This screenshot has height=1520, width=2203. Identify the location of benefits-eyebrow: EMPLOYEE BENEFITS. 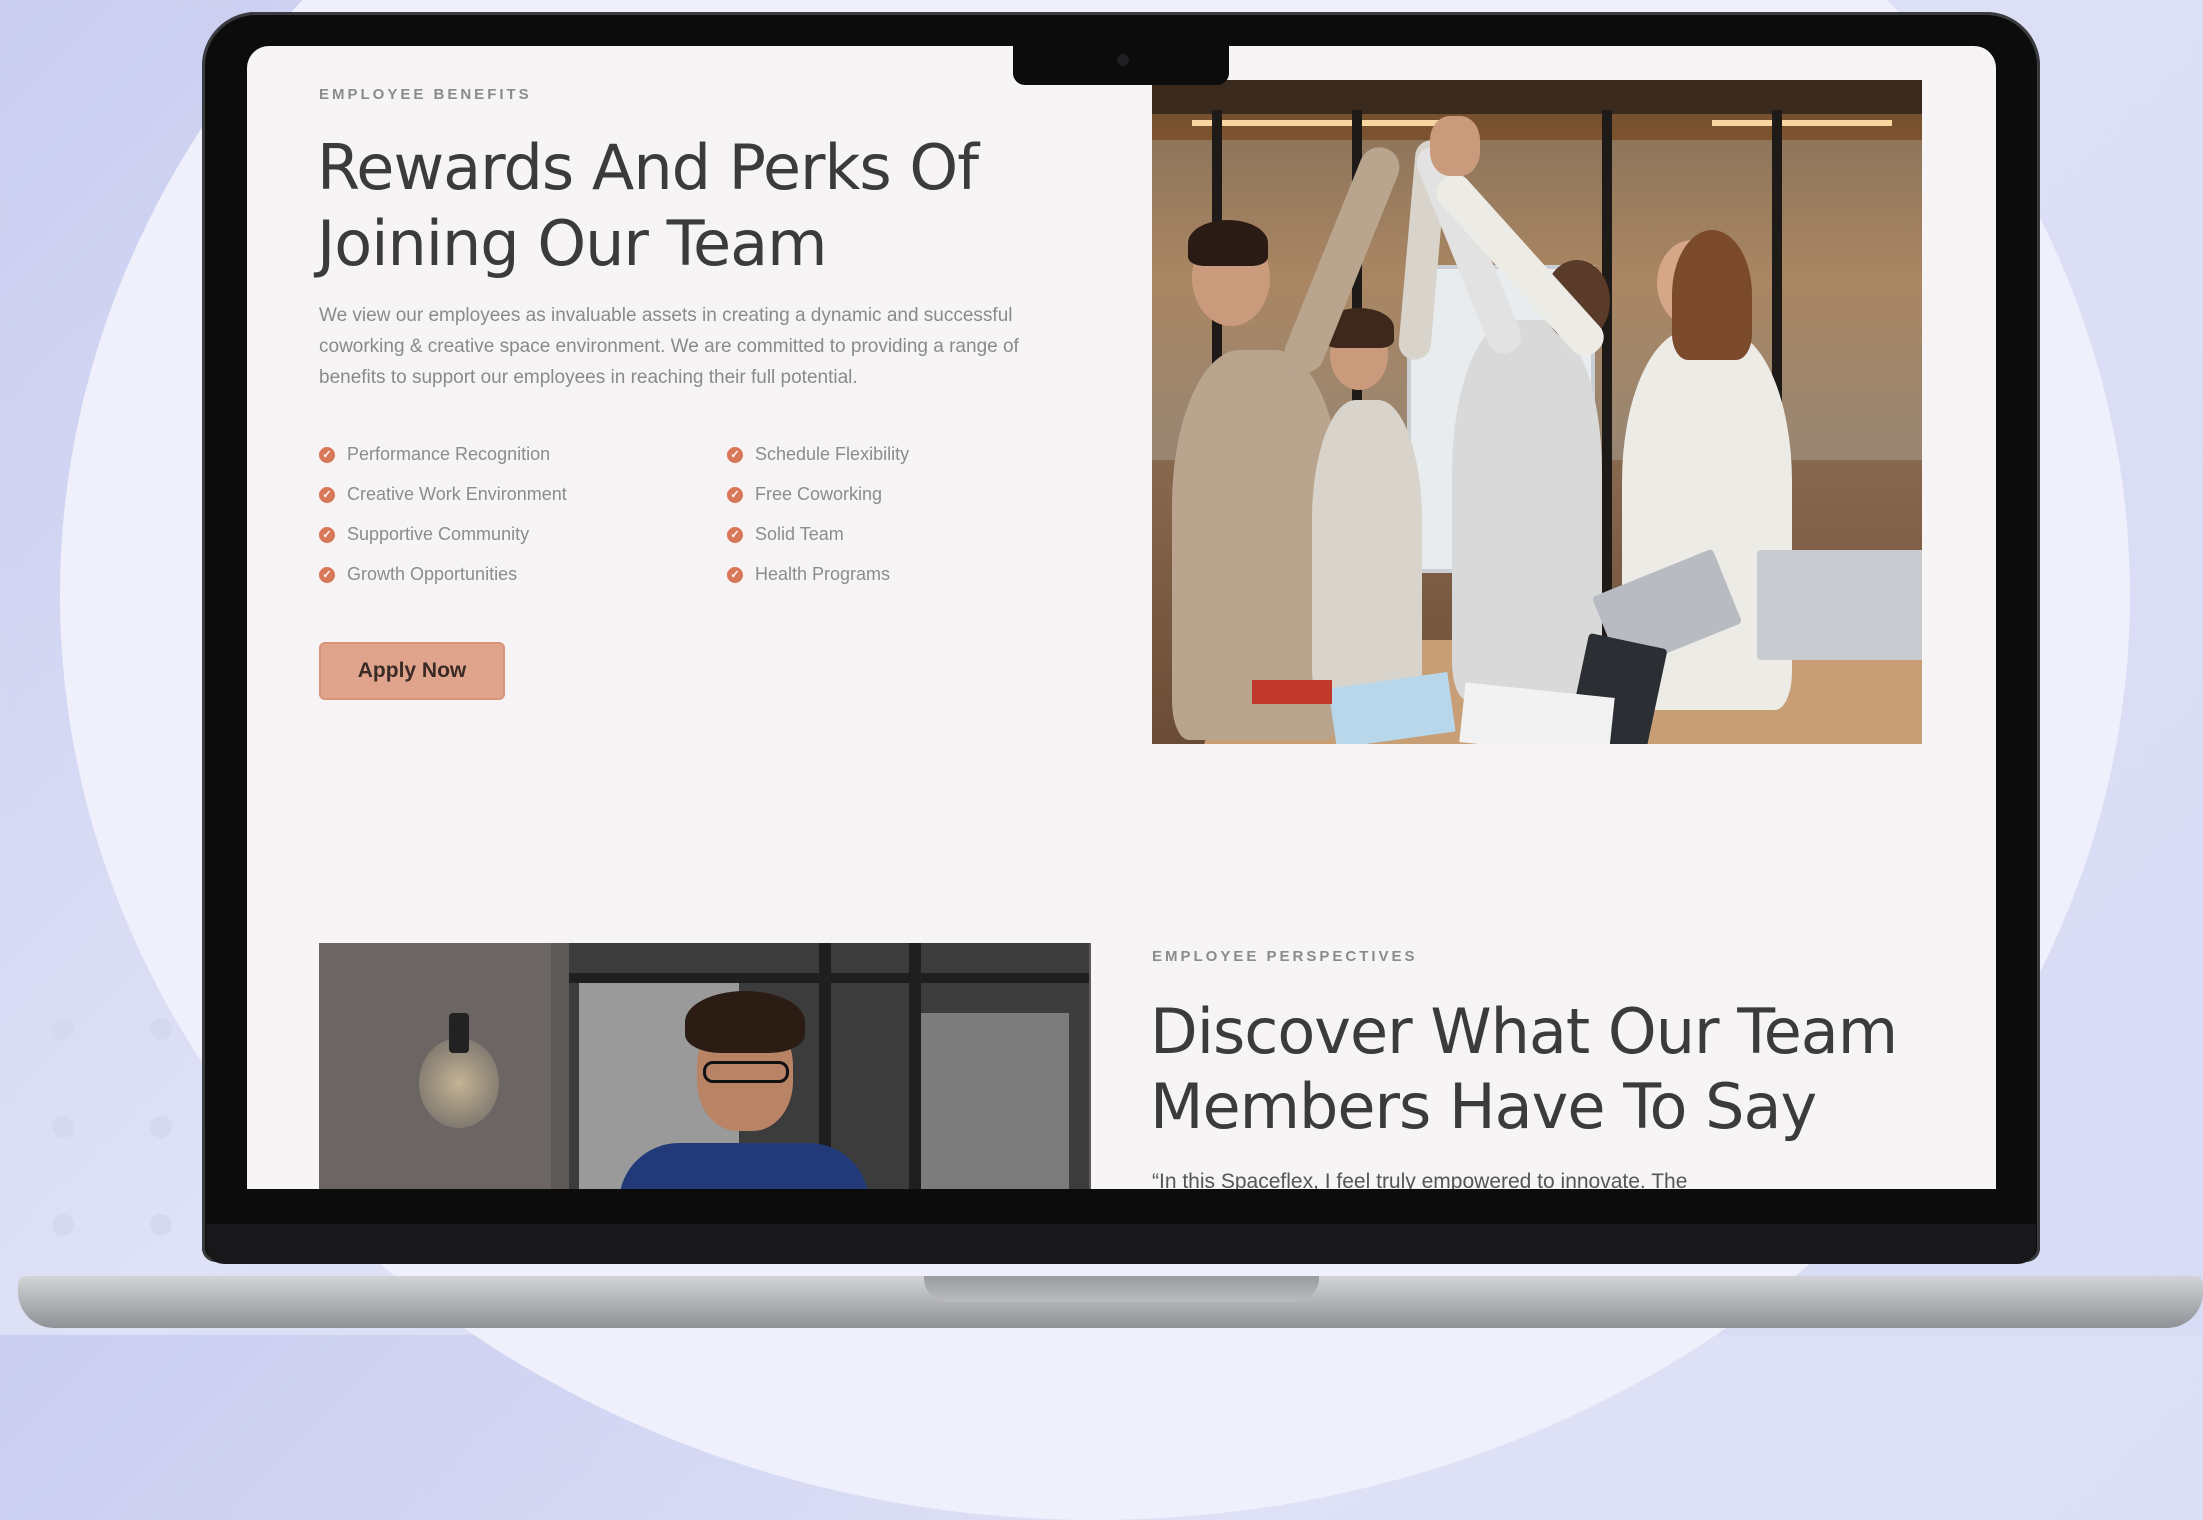
(425, 94).